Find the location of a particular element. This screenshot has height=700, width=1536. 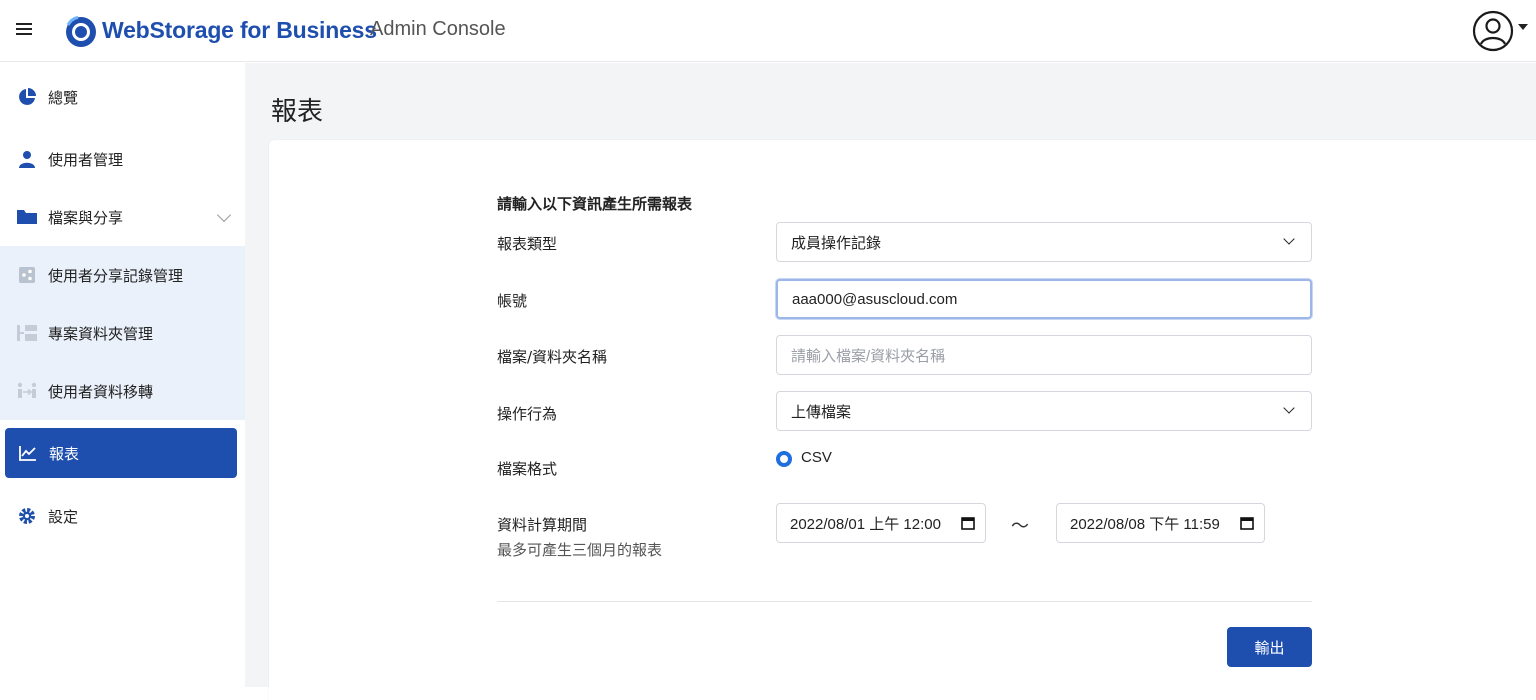

csv-radio-label: CSV is located at coordinates (816, 457).